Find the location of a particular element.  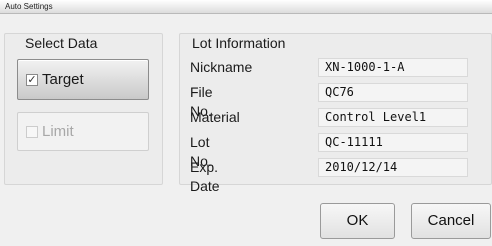

exp-date-value: 2010/12/14 is located at coordinates (393, 167).